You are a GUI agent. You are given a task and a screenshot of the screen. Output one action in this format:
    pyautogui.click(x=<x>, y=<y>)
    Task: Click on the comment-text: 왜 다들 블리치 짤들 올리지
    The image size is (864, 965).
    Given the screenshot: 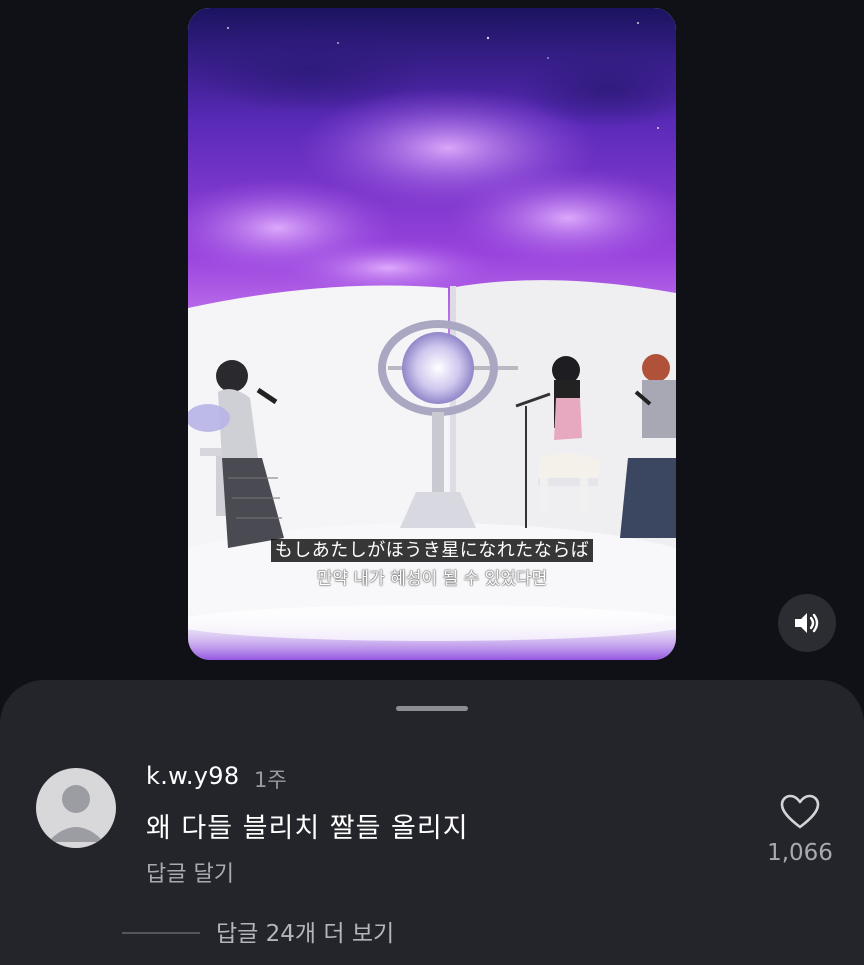 What is the action you would take?
    pyautogui.click(x=307, y=828)
    